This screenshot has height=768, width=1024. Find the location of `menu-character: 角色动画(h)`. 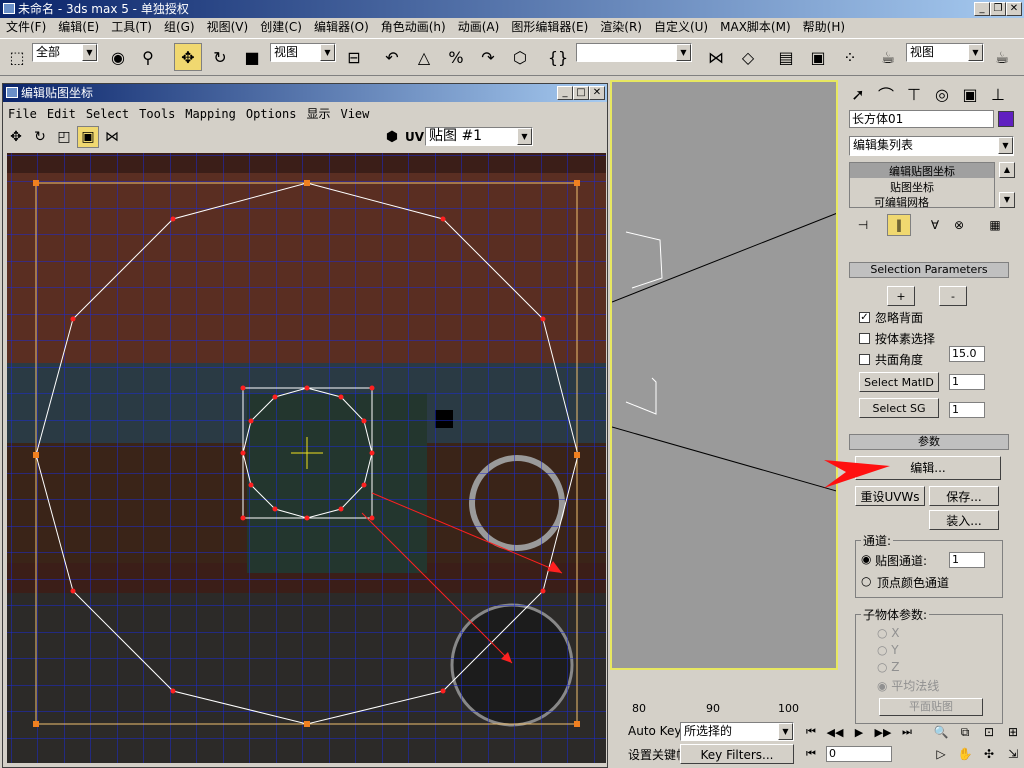

menu-character: 角色动画(h) is located at coordinates (413, 27).